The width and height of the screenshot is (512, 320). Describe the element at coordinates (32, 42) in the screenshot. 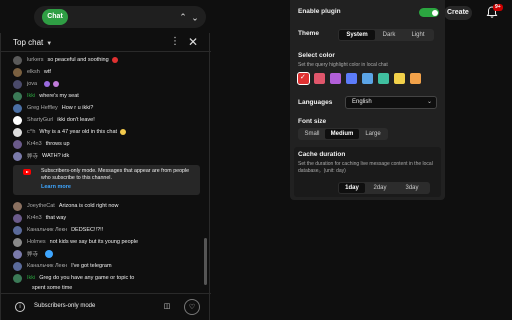

I see `chat-mode-dropdown: Top chat ▼` at that location.